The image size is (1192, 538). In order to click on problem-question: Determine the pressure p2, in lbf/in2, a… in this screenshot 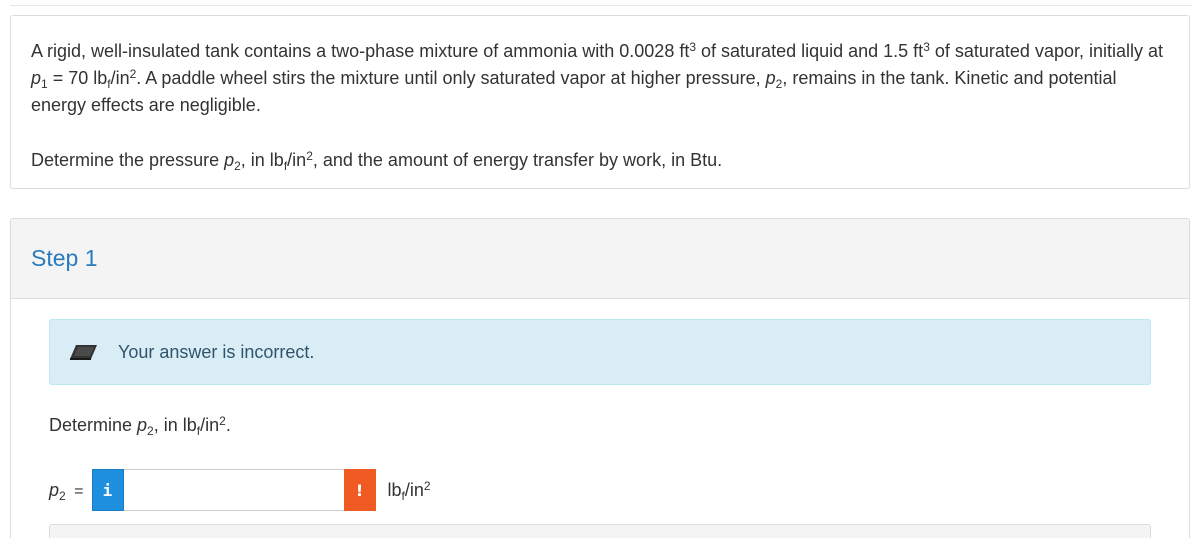, I will do `click(377, 161)`.